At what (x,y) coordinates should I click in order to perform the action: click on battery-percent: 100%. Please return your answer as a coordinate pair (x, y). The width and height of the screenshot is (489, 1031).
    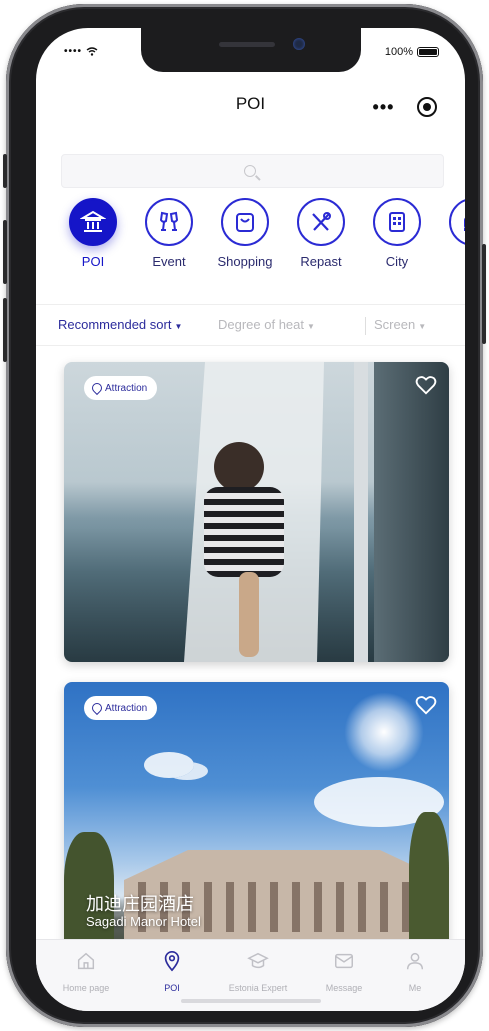
    Looking at the image, I should click on (398, 52).